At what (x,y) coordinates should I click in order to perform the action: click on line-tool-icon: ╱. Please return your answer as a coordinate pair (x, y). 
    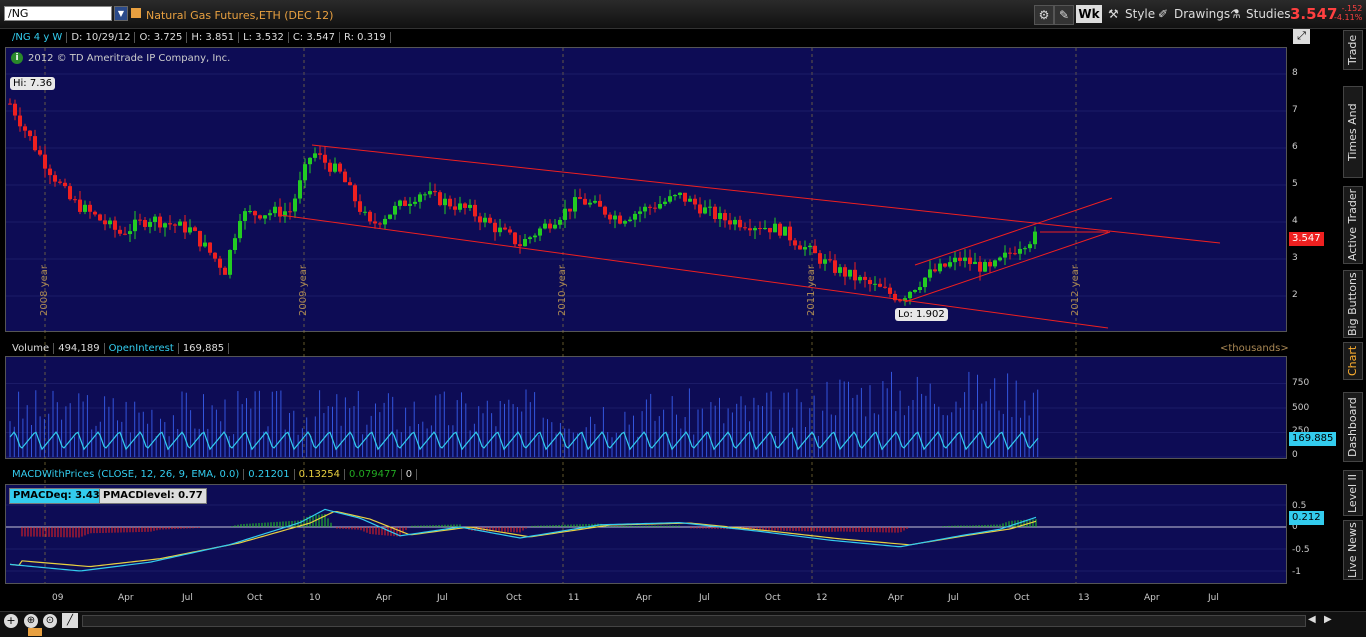
    Looking at the image, I should click on (70, 620).